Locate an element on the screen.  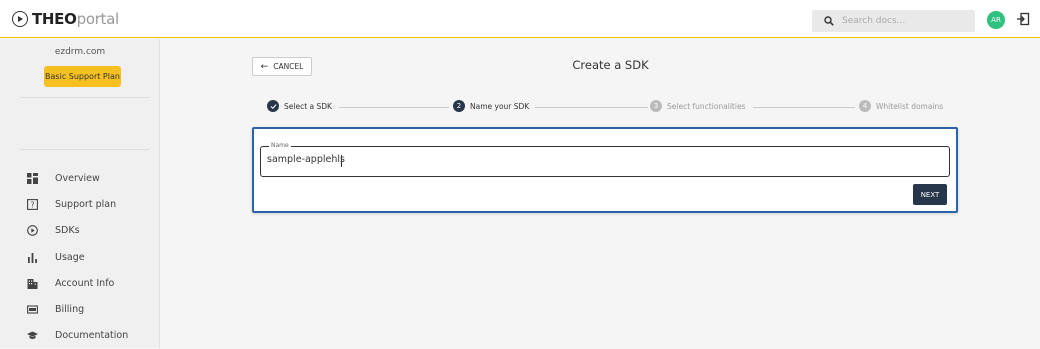
name-field-label: Name is located at coordinates (280, 145).